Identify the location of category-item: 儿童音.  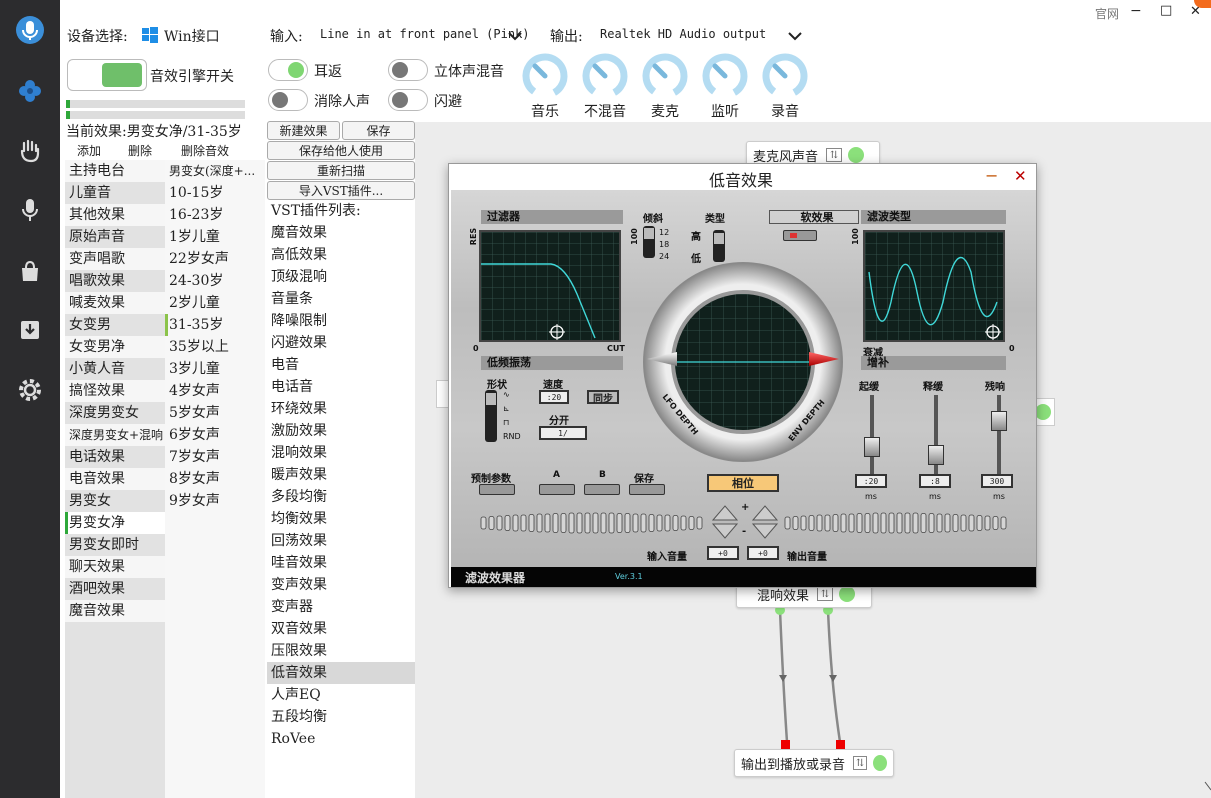
(115, 193).